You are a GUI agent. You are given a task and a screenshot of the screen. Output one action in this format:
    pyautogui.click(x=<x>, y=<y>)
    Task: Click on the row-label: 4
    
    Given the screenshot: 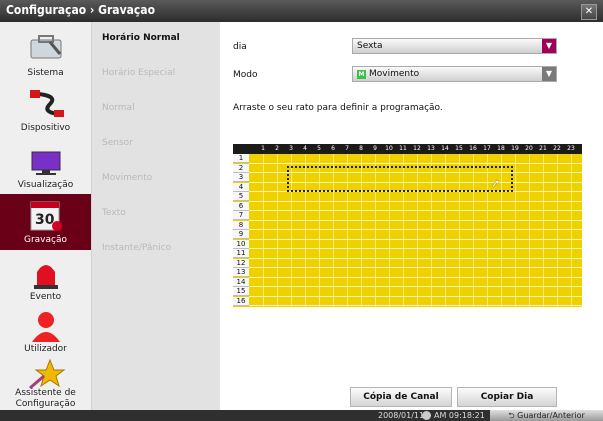 What is the action you would take?
    pyautogui.click(x=241, y=187)
    